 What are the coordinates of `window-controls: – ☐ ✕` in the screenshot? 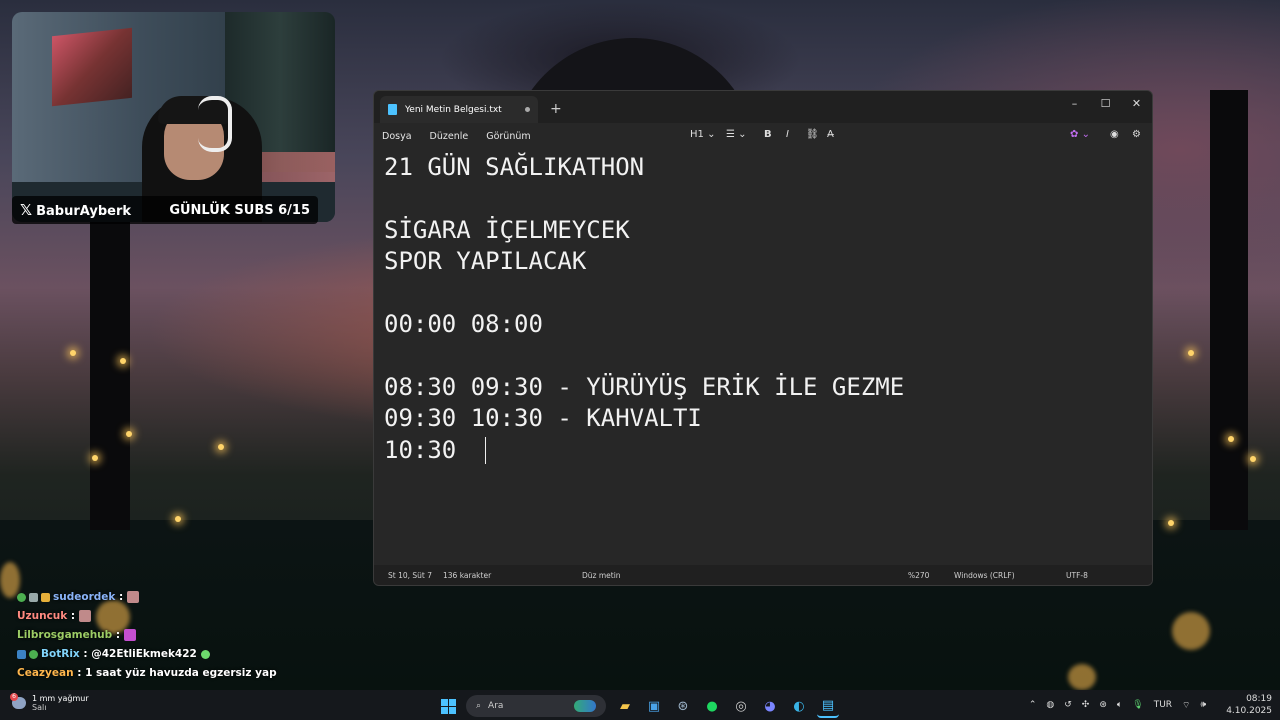 It's located at (1105, 102).